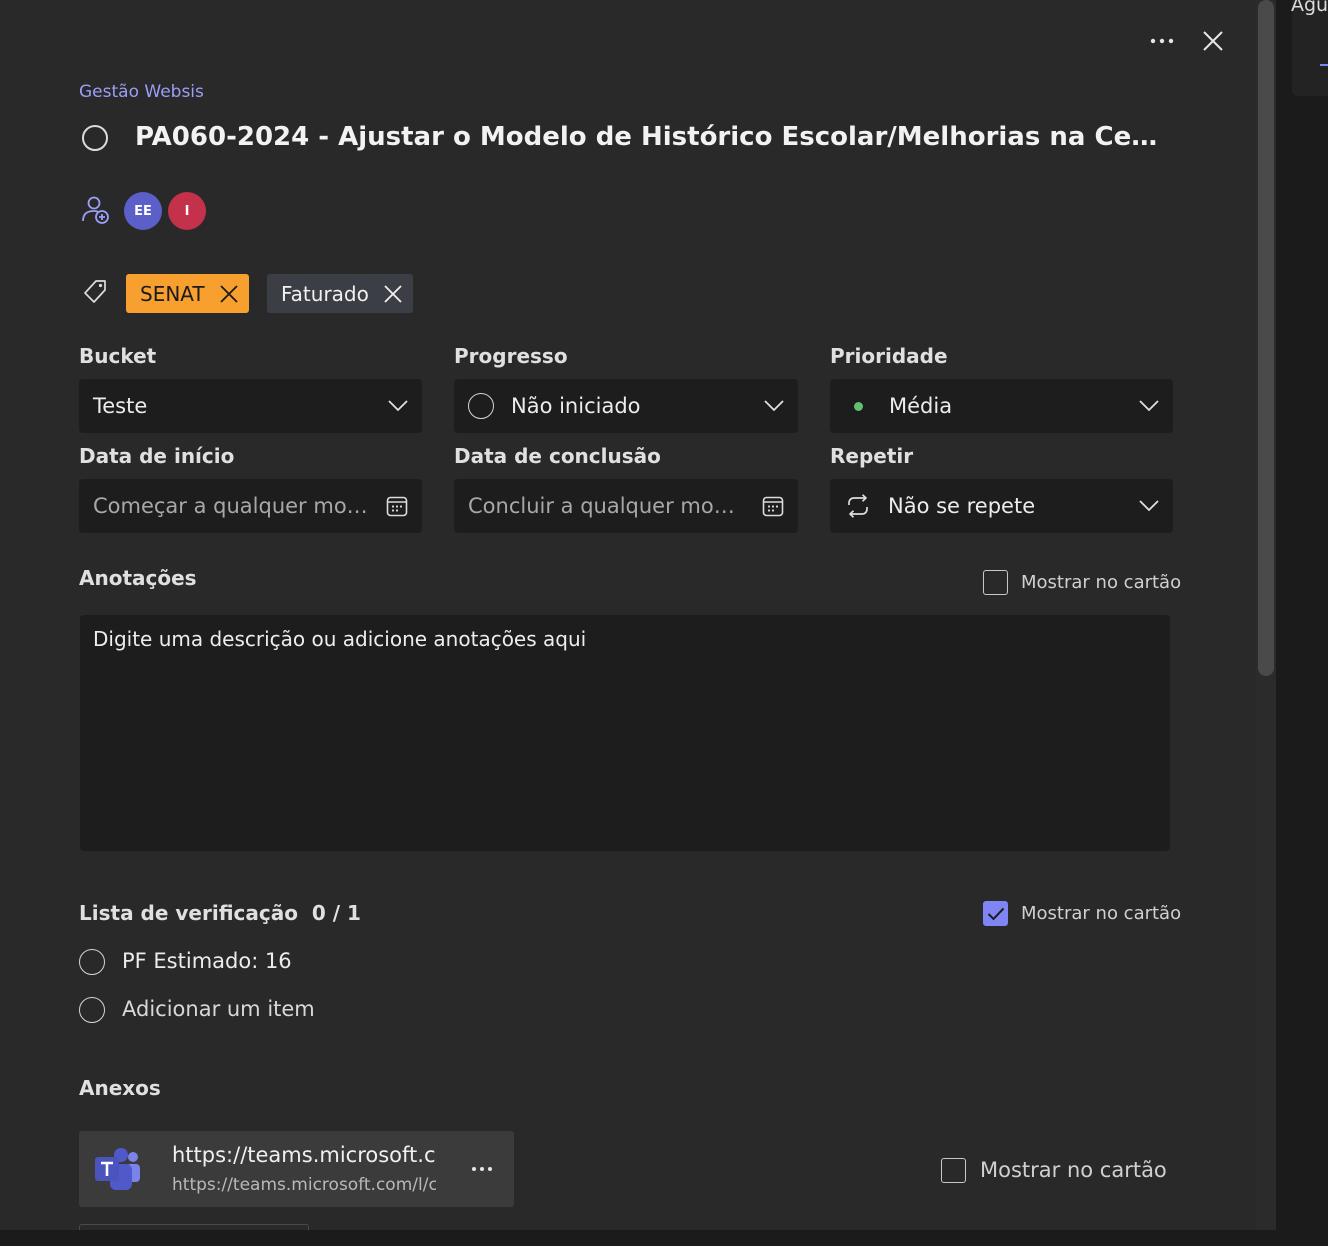  I want to click on attachment-show-on-card-checkbox, so click(953, 1170).